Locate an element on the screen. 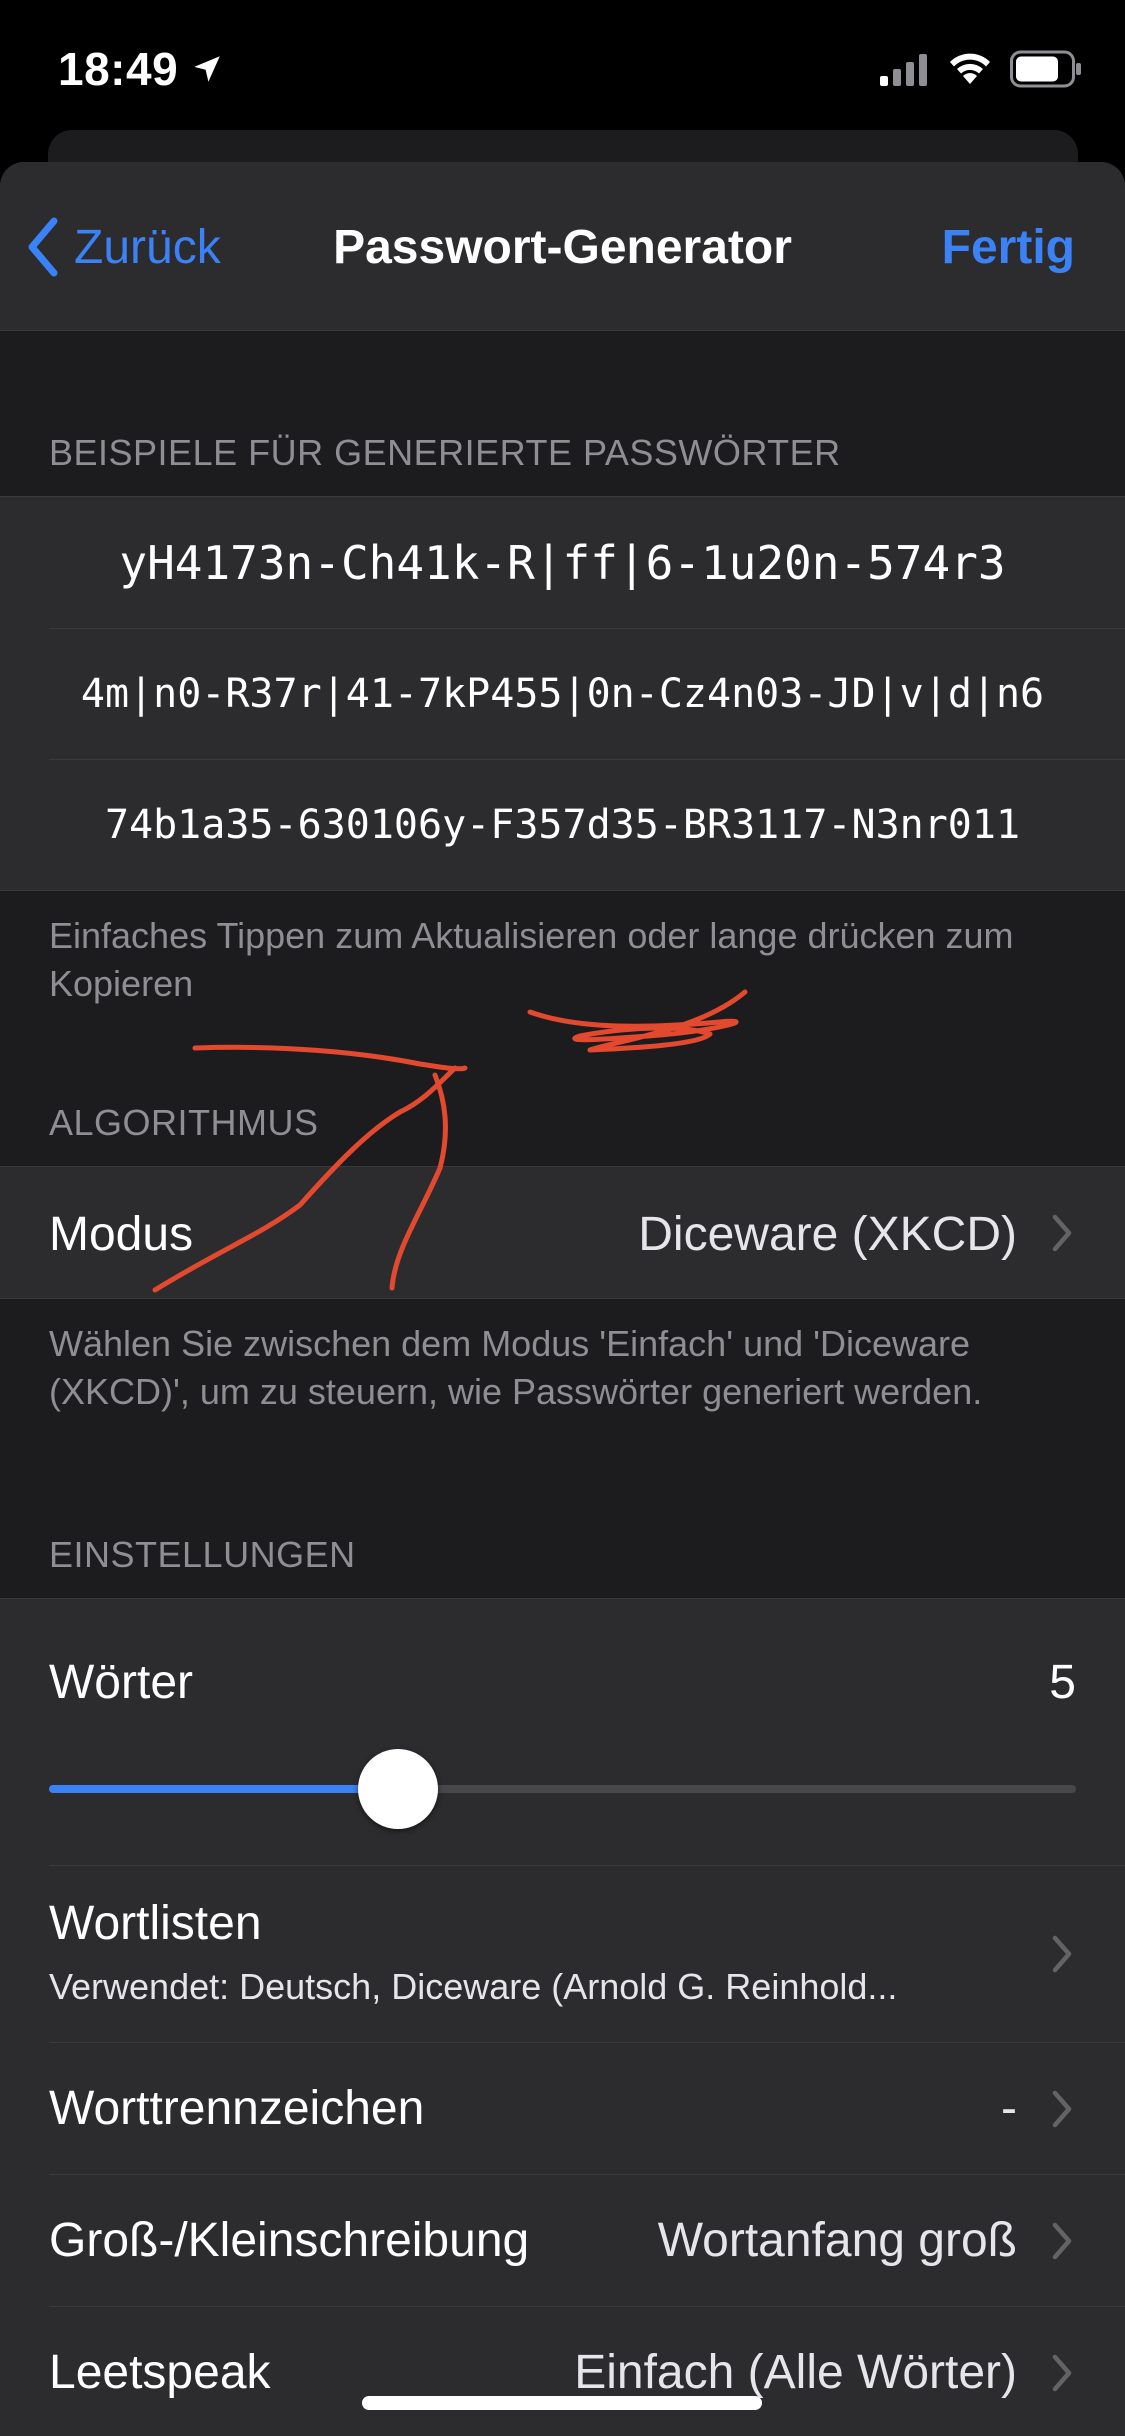 The height and width of the screenshot is (2436, 1125). case-row: Groß-/Kleinschreibung Wortanfang groß is located at coordinates (562, 2240).